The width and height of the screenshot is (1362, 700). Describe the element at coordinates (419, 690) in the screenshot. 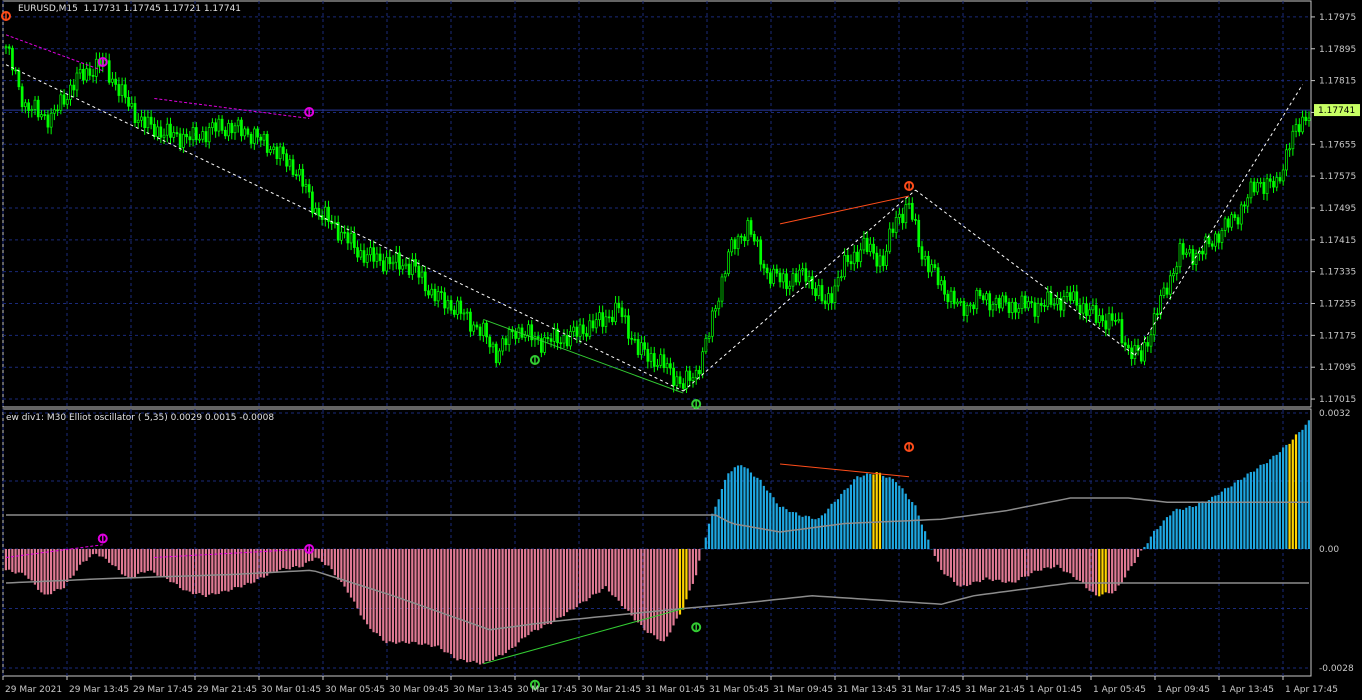

I see `time-tick-label: 30 Mar 09:45` at that location.